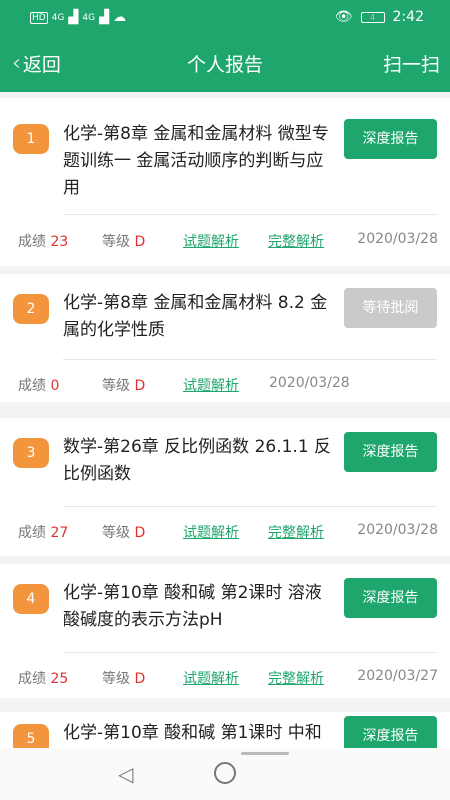  Describe the element at coordinates (39, 386) in the screenshot. I see `score-label: 成绩 0` at that location.